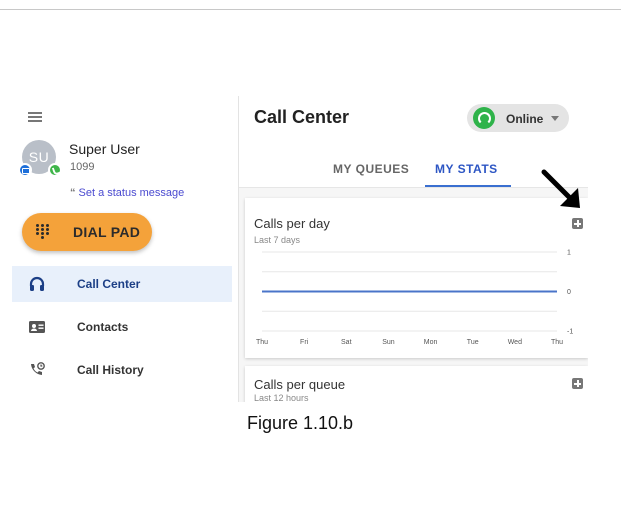 This screenshot has height=516, width=621. Describe the element at coordinates (131, 193) in the screenshot. I see `status-message-label: Set a status message` at that location.